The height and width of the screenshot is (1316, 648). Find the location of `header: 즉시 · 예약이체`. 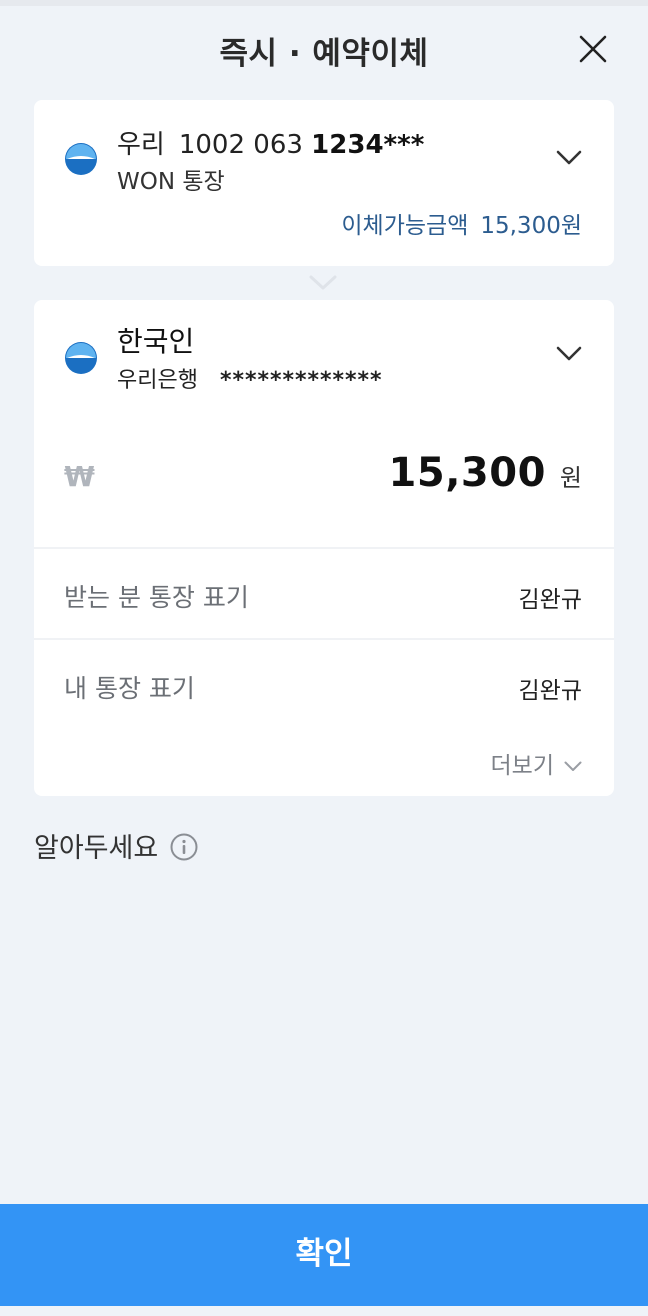

header: 즉시 · 예약이체 is located at coordinates (324, 49).